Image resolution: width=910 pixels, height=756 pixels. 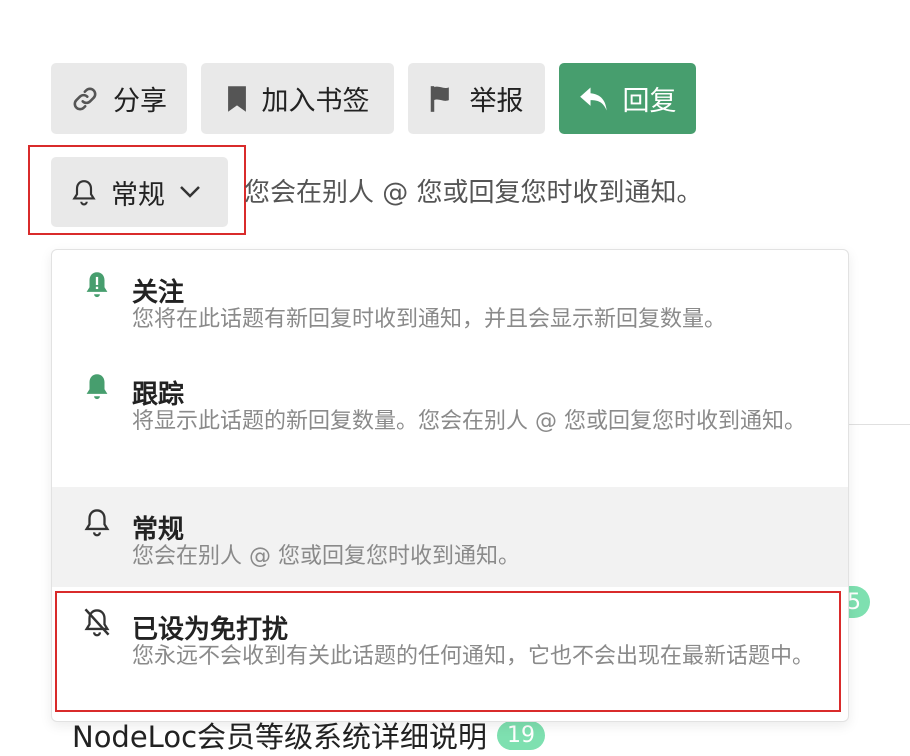 I want to click on menu-item-title: 常规, so click(x=158, y=530).